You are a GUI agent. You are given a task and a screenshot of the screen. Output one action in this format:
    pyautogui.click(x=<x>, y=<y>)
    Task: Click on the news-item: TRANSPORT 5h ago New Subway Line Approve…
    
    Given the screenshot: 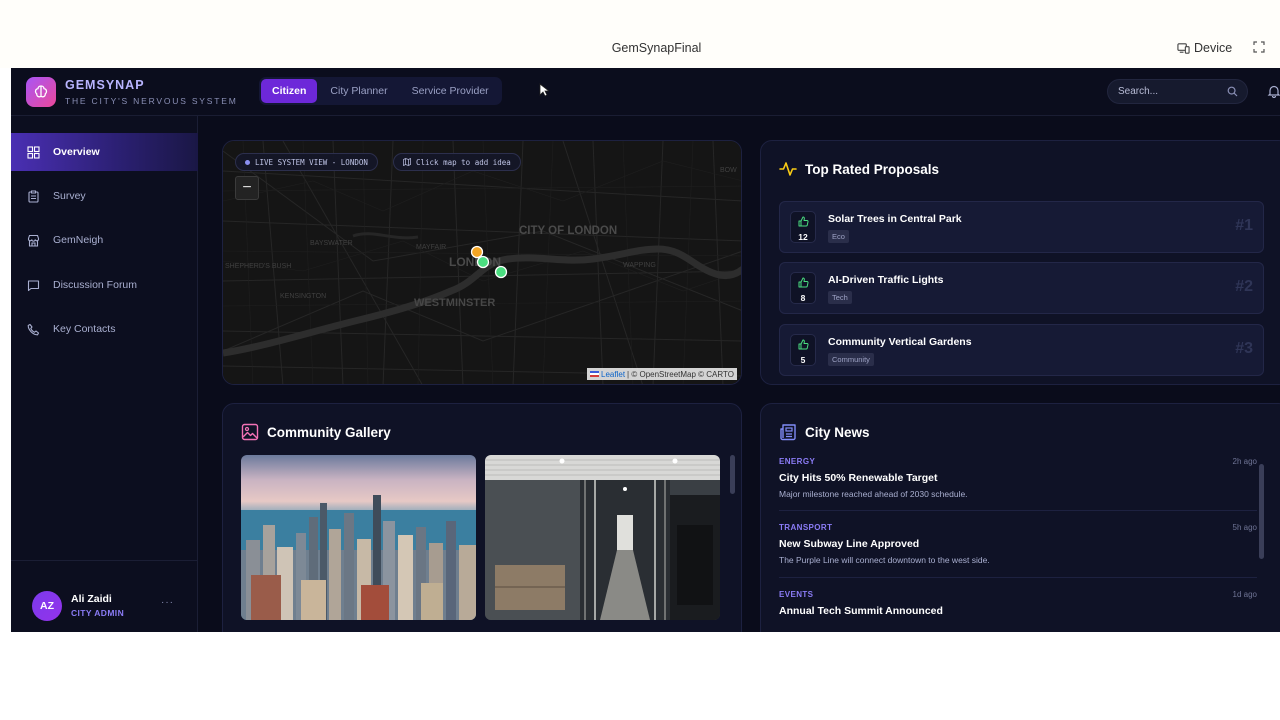 What is the action you would take?
    pyautogui.click(x=1018, y=544)
    